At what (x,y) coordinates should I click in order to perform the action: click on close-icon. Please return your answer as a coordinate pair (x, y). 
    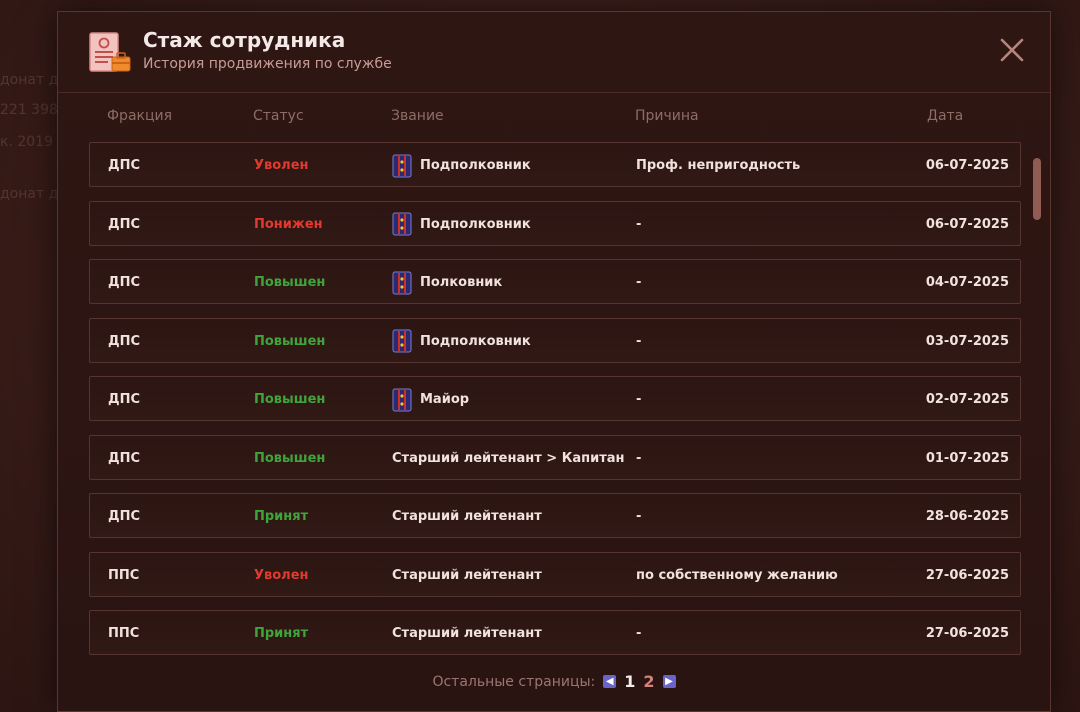
    Looking at the image, I should click on (1012, 50).